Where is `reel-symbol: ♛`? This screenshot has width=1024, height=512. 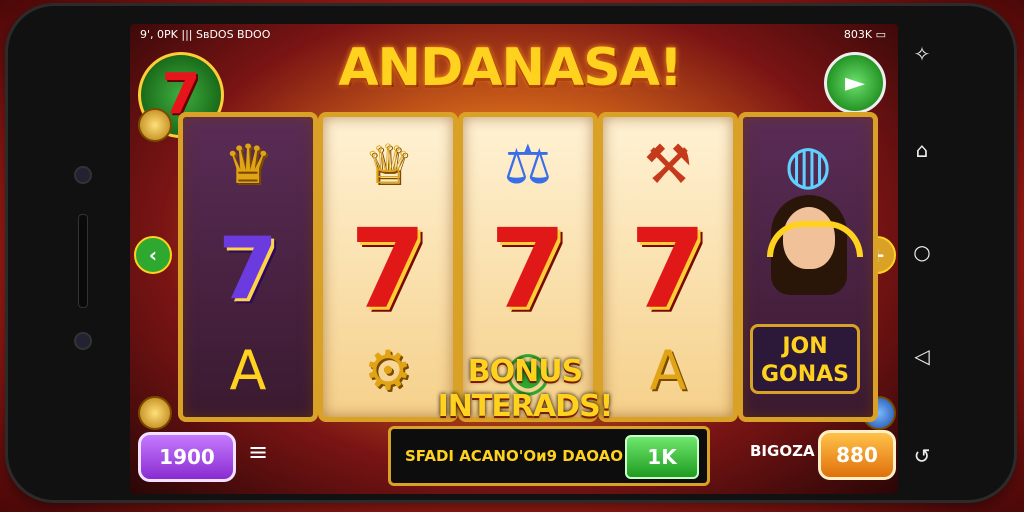
reel-symbol: ♛ is located at coordinates (248, 164).